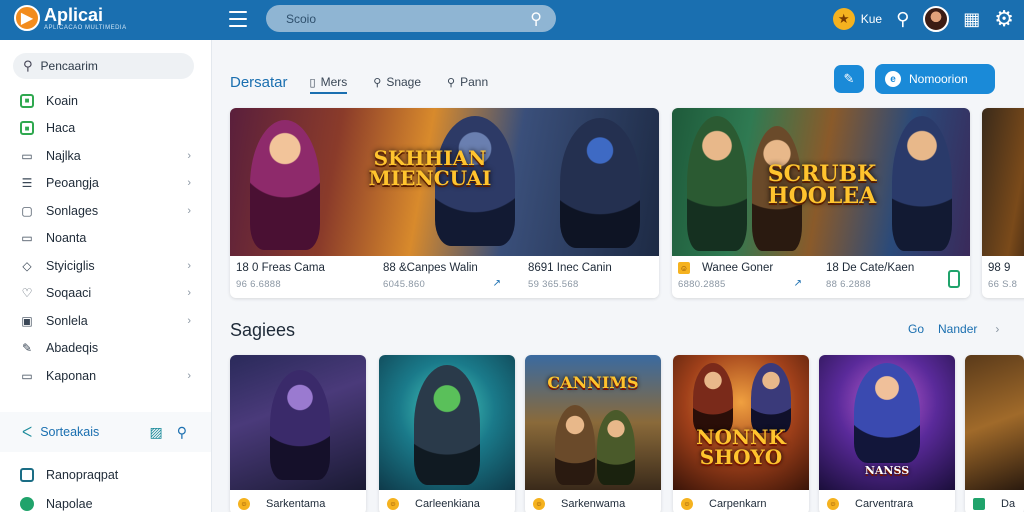 The width and height of the screenshot is (1024, 512). I want to click on game-card: ☺ Sarkentama, so click(298, 433).